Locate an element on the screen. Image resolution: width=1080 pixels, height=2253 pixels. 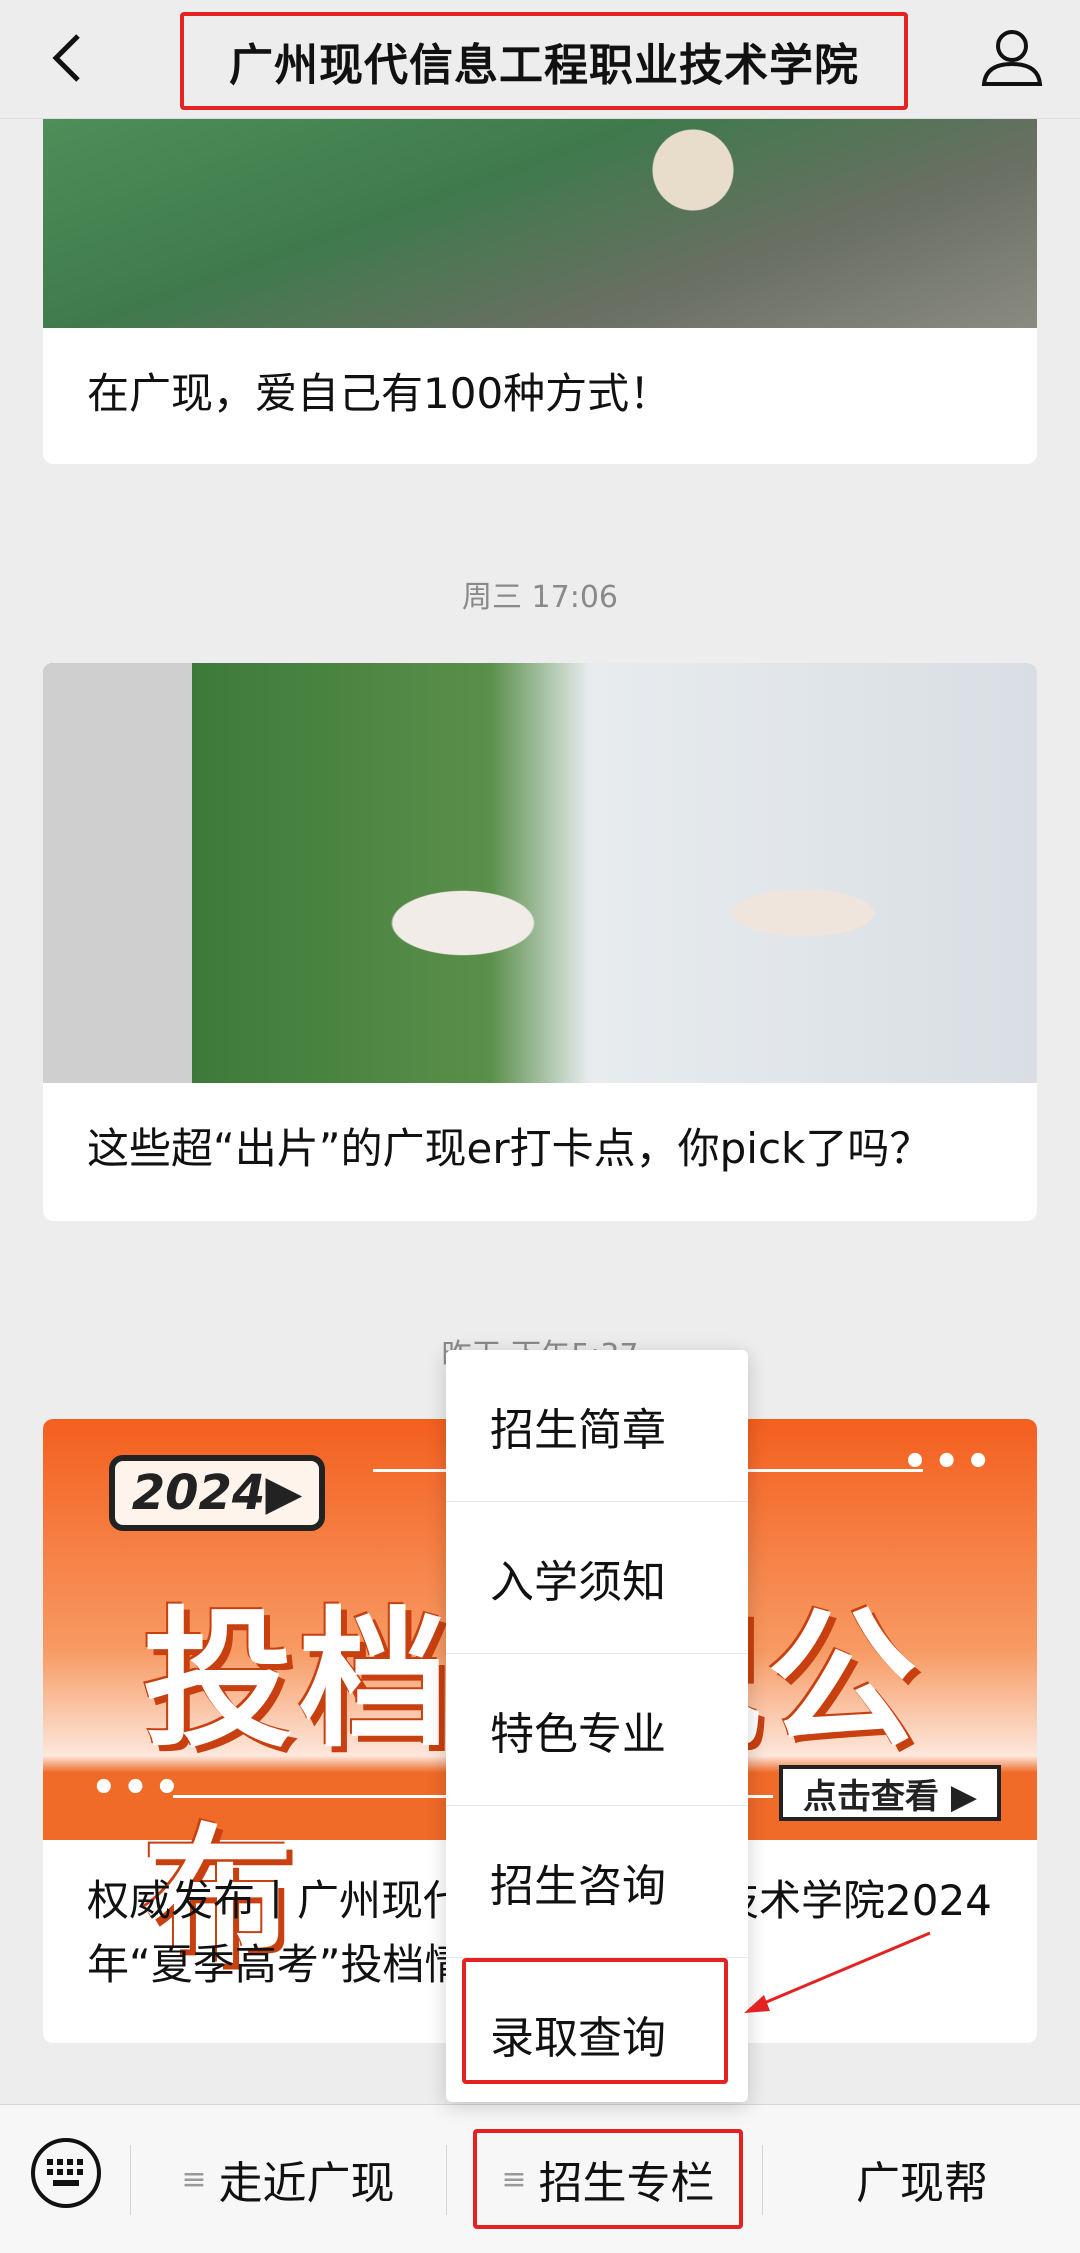
menu-item-admissions-consult: 招生咨询 is located at coordinates (597, 1882).